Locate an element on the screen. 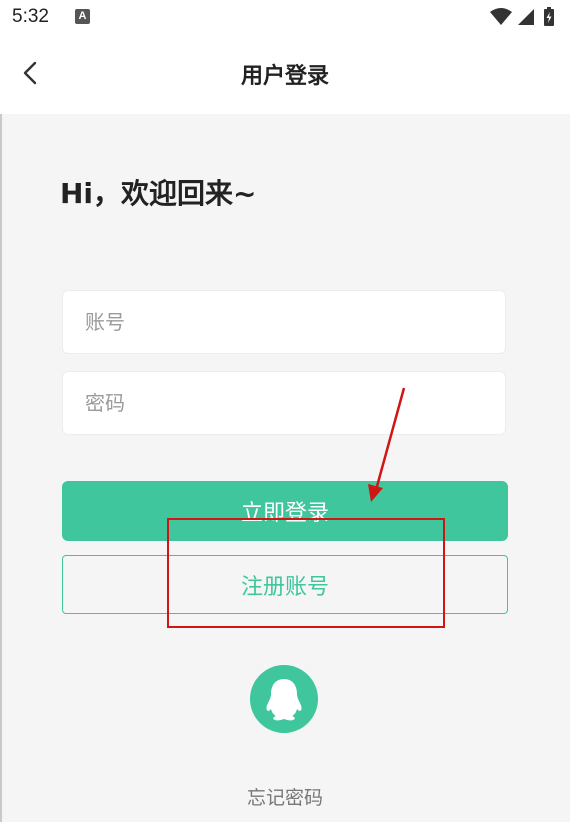 This screenshot has width=570, height=822. status-time: 5:32 is located at coordinates (30, 16).